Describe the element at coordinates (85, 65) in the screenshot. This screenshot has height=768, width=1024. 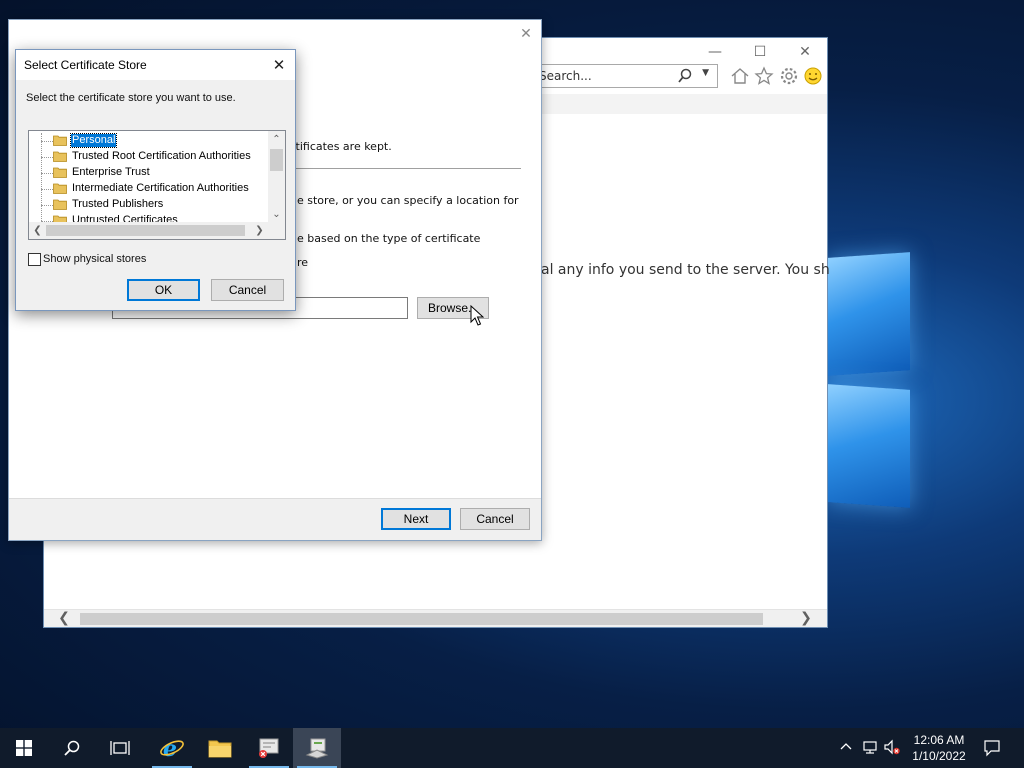
I see `dialog-title: Select Certificate Store` at that location.